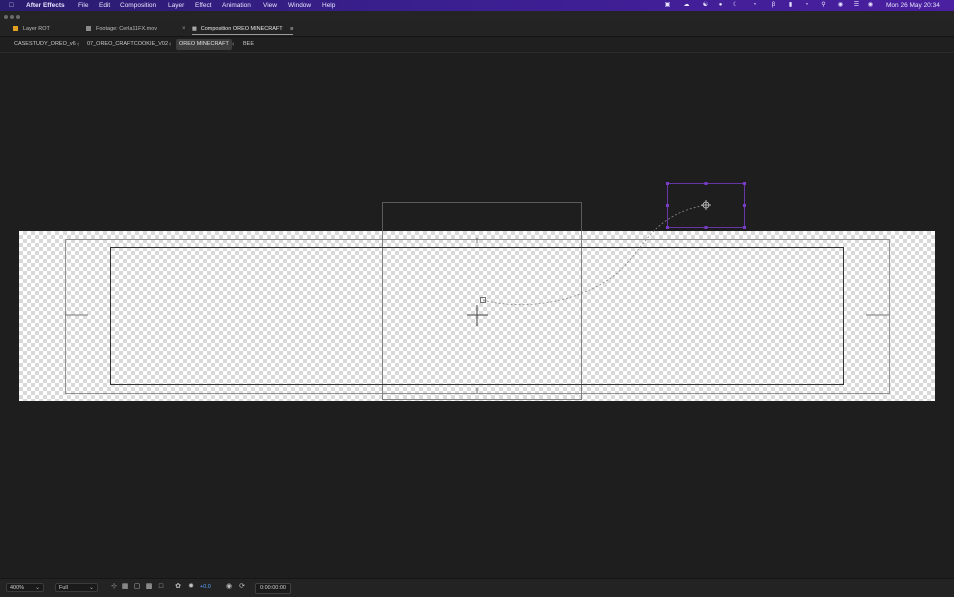  Describe the element at coordinates (273, 588) in the screenshot. I see `timecode-field: 0:00:00:00` at that location.